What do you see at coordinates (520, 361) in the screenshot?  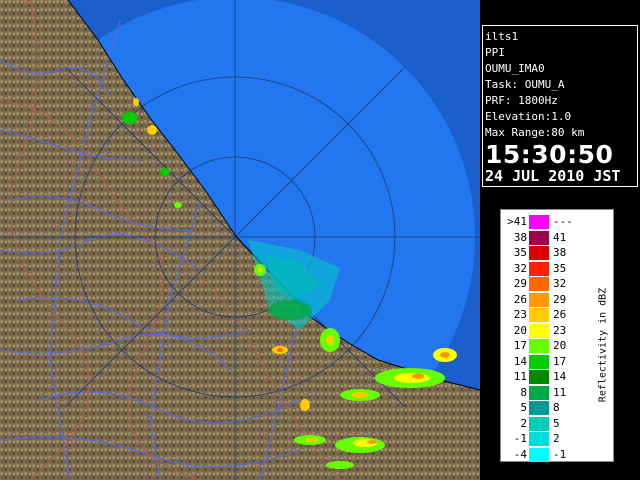 I see `legend-lower-bound: 14` at bounding box center [520, 361].